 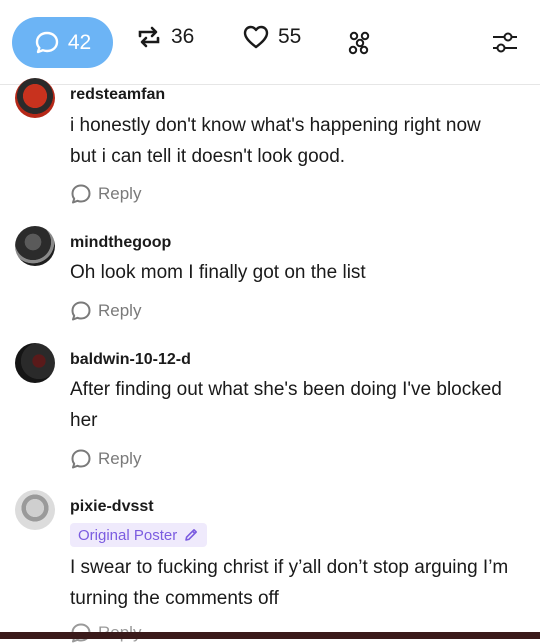 What do you see at coordinates (290, 36) in the screenshot?
I see `likes-count: 55` at bounding box center [290, 36].